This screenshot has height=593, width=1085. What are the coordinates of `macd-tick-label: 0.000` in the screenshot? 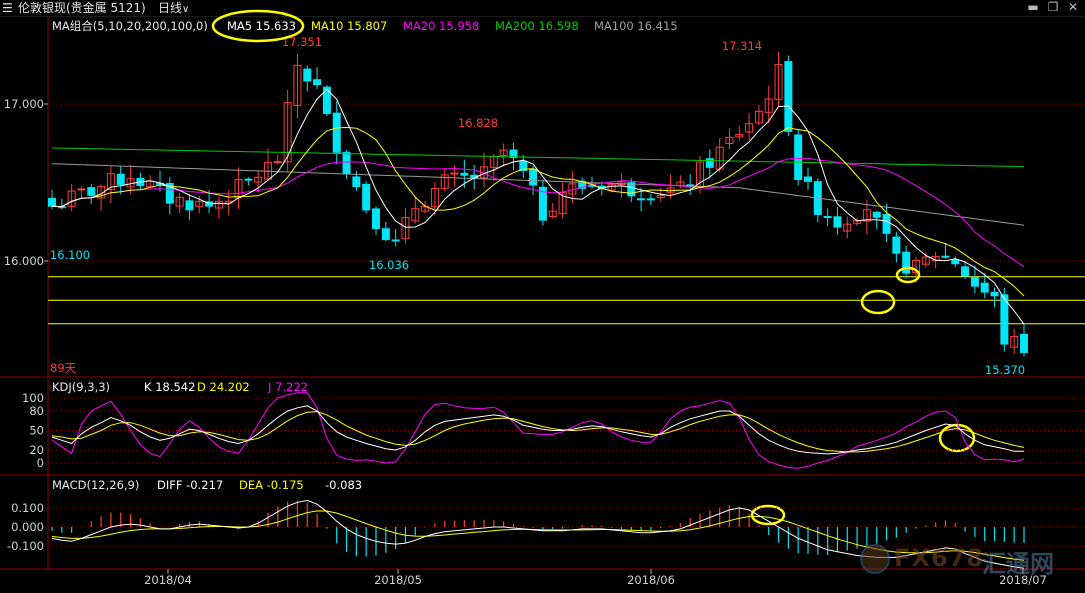 It's located at (27, 527).